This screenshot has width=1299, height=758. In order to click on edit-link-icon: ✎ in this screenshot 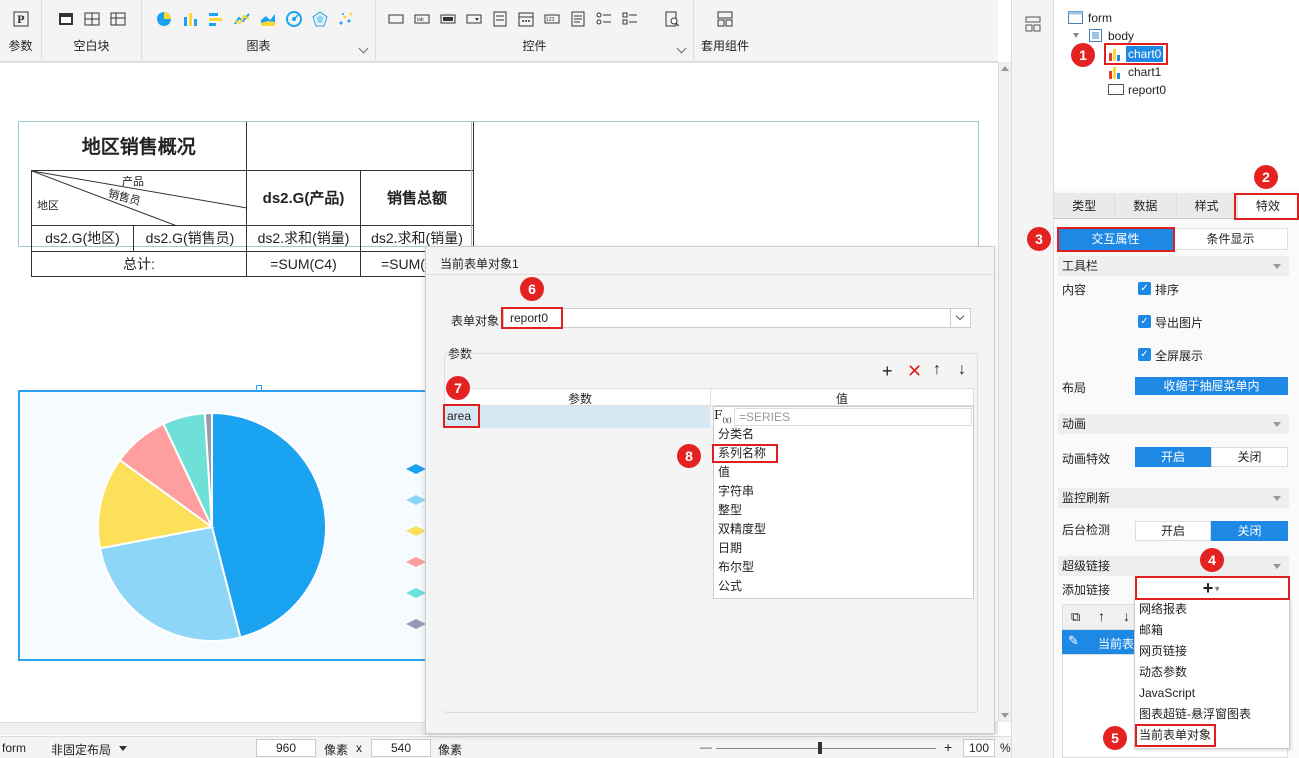, I will do `click(1073, 641)`.